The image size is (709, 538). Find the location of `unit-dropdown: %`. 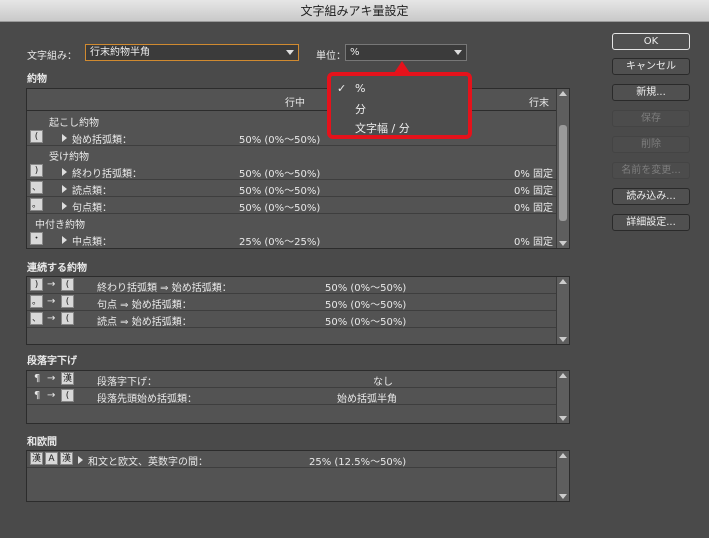

unit-dropdown: % is located at coordinates (406, 52).